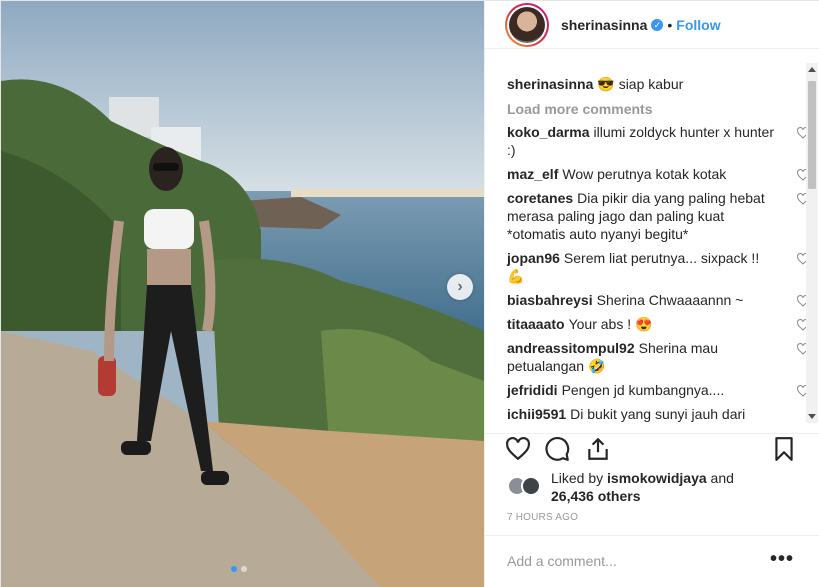 The image size is (819, 587). What do you see at coordinates (642, 487) in the screenshot?
I see `liked-by-text: Liked by ismokowidjaya and 26,436 others` at bounding box center [642, 487].